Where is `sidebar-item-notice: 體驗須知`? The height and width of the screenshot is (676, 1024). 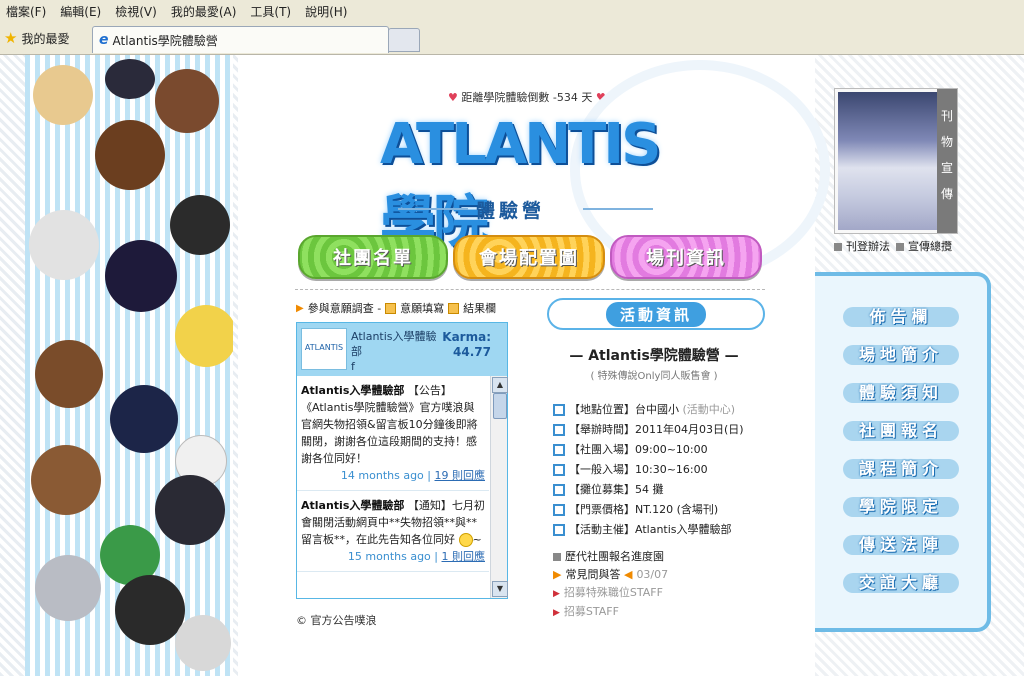 sidebar-item-notice: 體驗須知 is located at coordinates (901, 393).